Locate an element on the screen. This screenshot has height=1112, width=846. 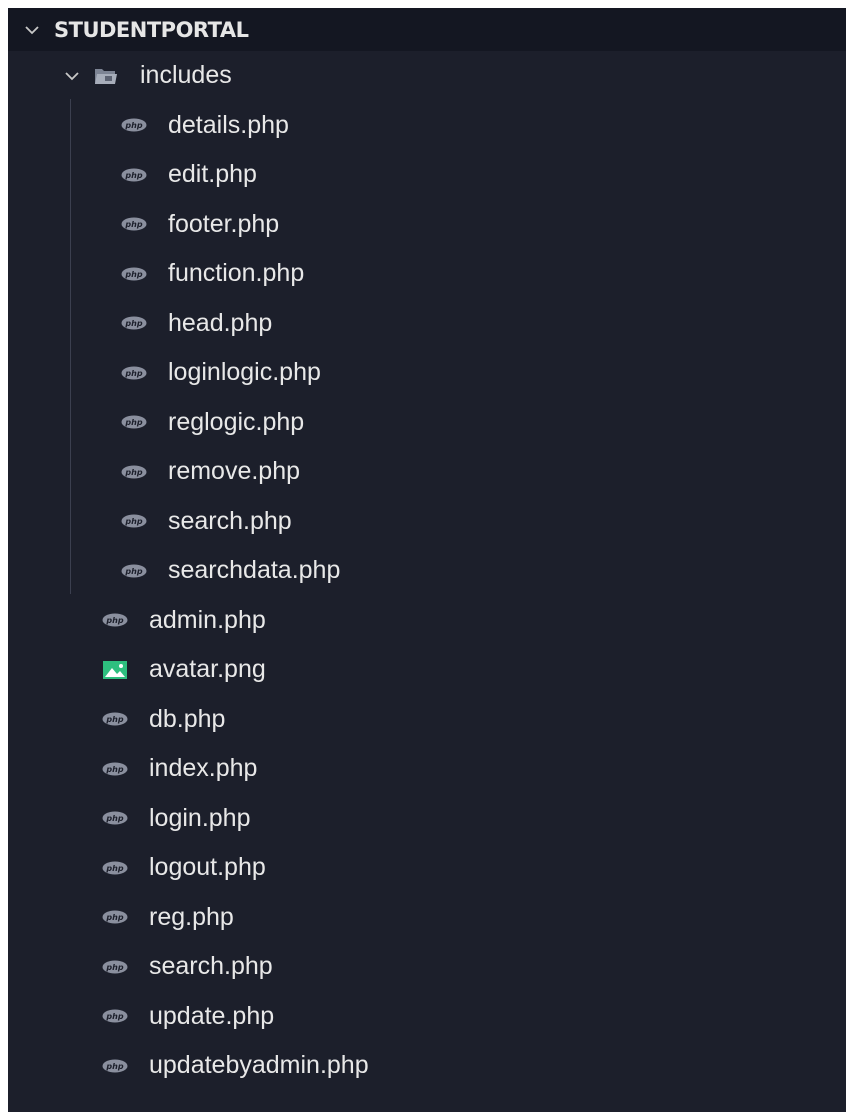
folder-name: includes is located at coordinates (186, 75).